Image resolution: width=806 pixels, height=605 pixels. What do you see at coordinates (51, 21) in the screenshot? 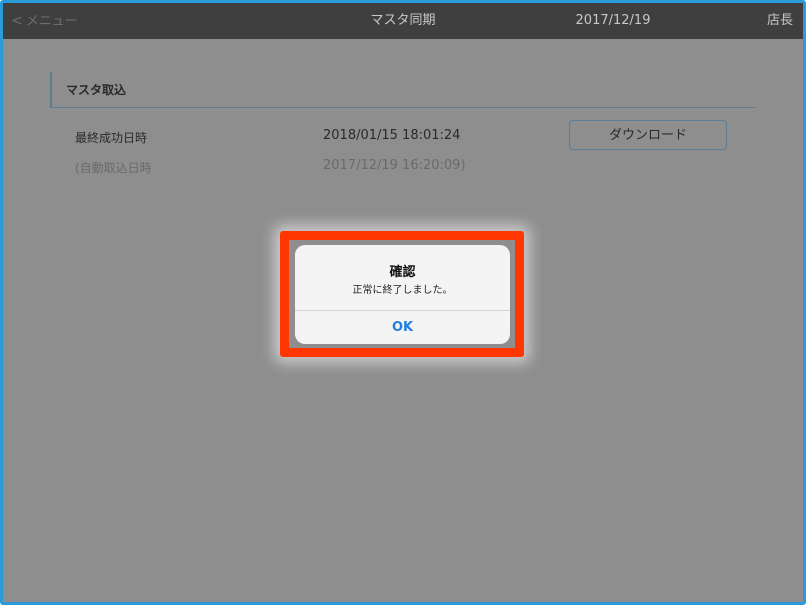
I see `back-button-label: メニュー` at bounding box center [51, 21].